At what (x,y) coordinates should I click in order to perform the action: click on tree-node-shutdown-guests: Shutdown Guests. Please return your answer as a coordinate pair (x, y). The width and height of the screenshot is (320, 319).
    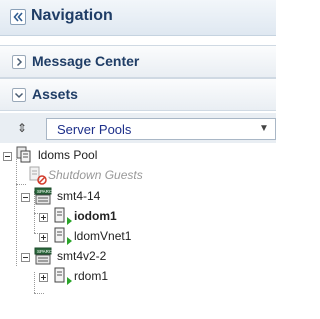
    Looking at the image, I should click on (138, 176).